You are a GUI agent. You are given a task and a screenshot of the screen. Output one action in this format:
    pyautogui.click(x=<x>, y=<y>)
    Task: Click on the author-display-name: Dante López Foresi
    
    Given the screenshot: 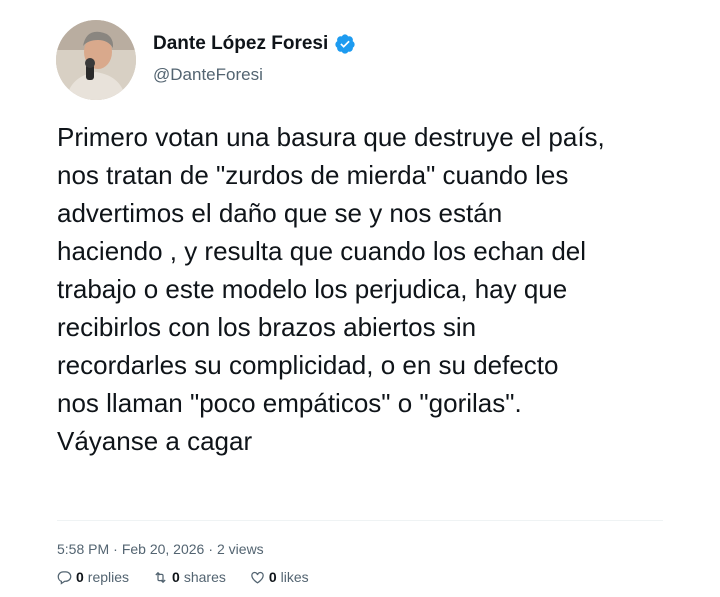 What is the action you would take?
    pyautogui.click(x=240, y=44)
    